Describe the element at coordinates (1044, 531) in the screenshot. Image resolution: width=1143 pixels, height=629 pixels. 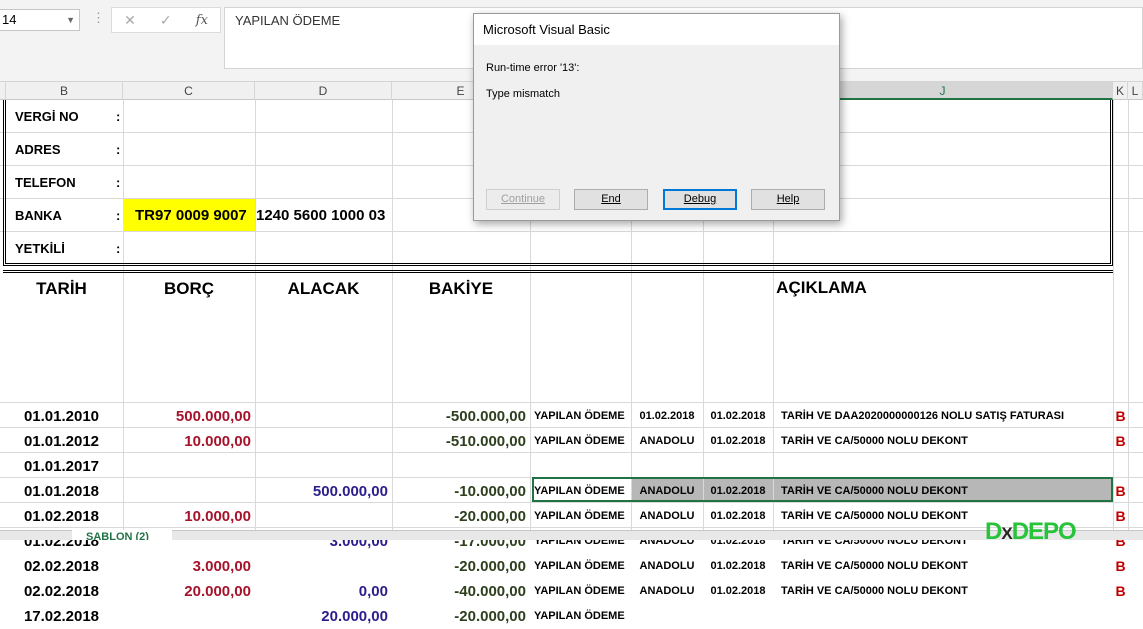
I see `watermark-right: DEPO` at that location.